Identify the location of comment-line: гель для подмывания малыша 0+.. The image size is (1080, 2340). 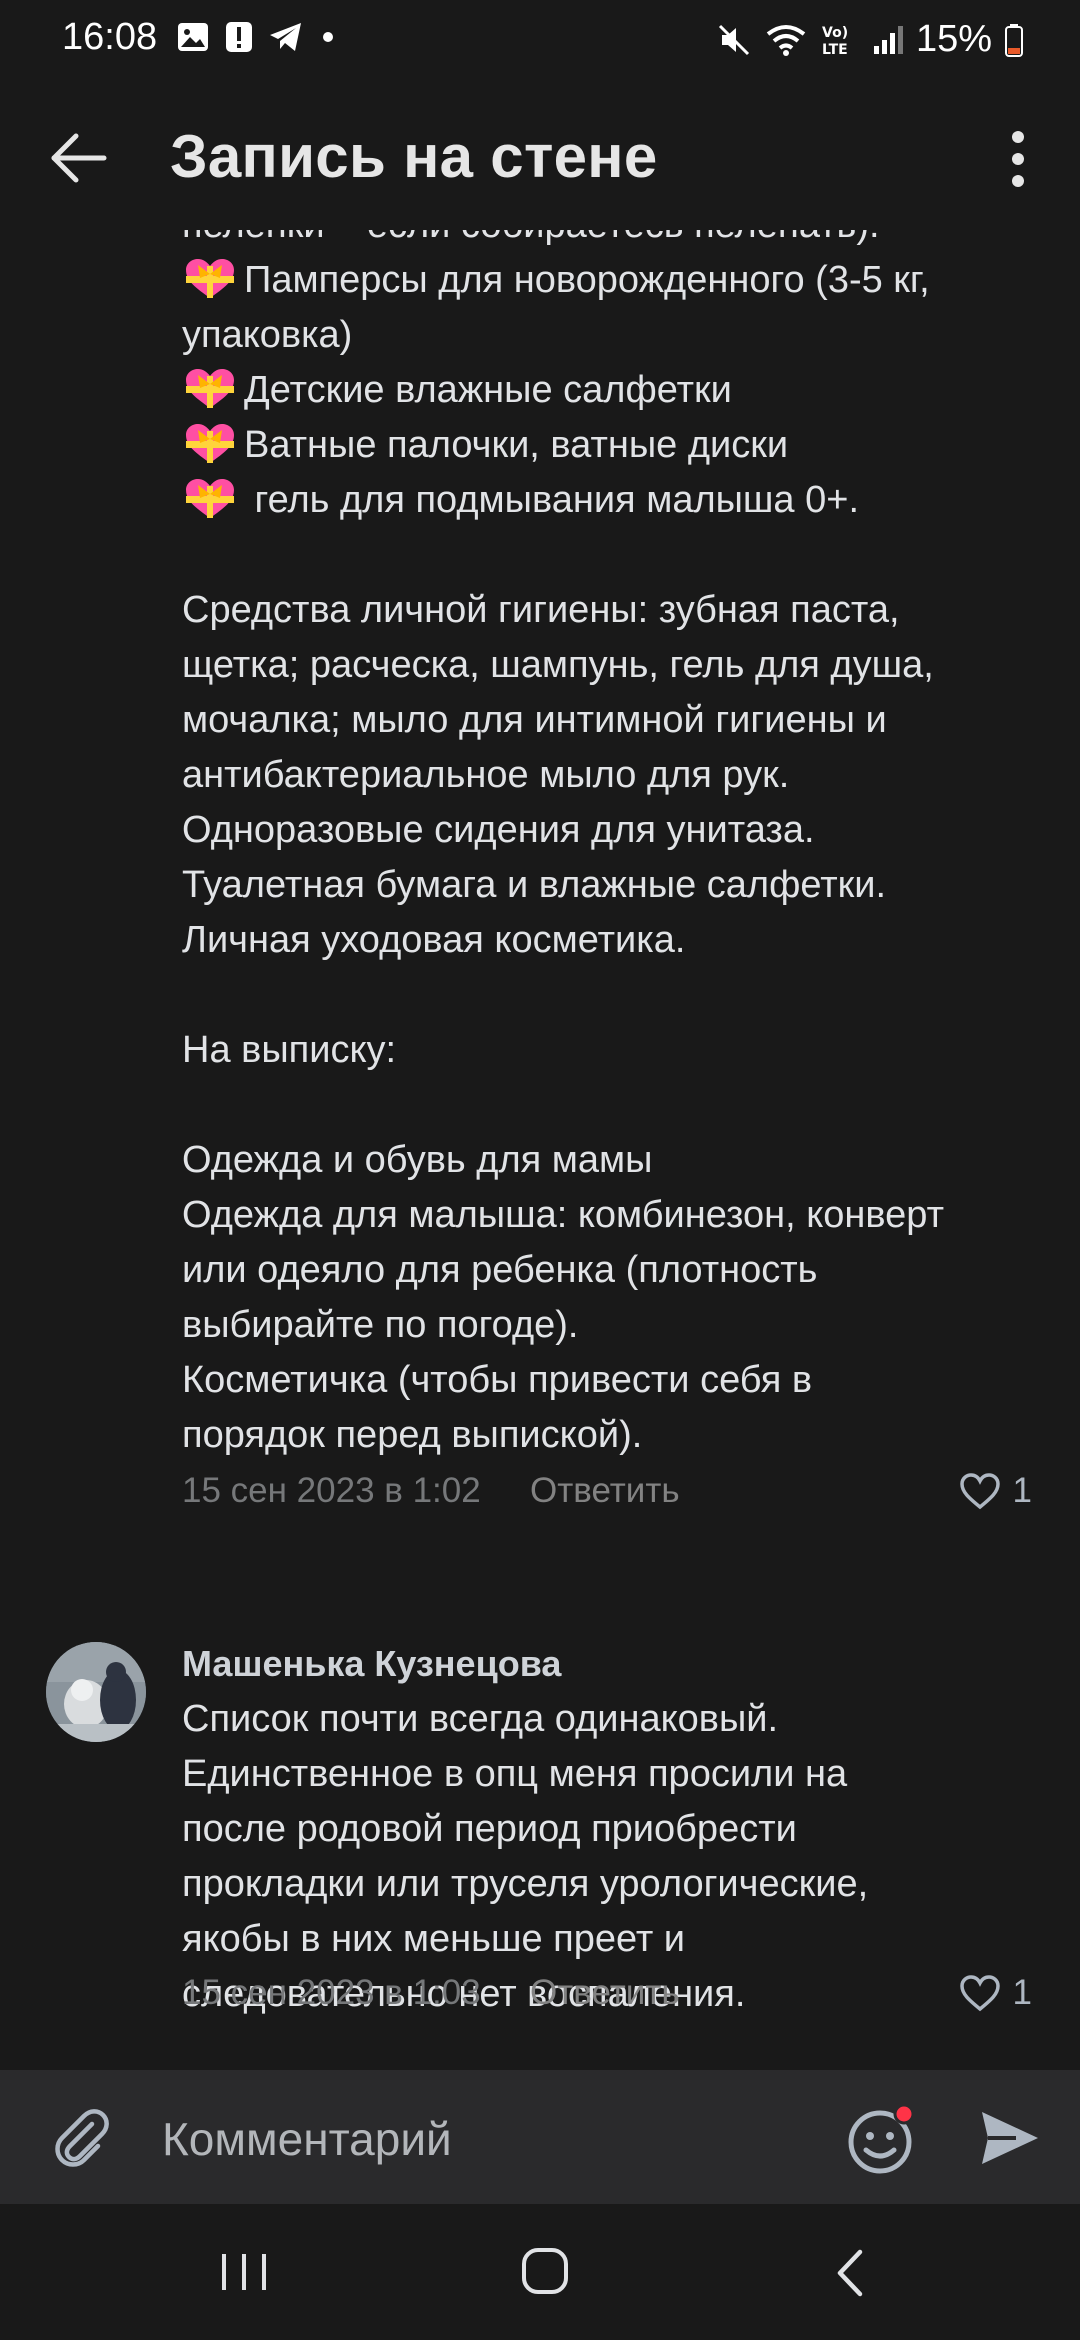
(617, 500).